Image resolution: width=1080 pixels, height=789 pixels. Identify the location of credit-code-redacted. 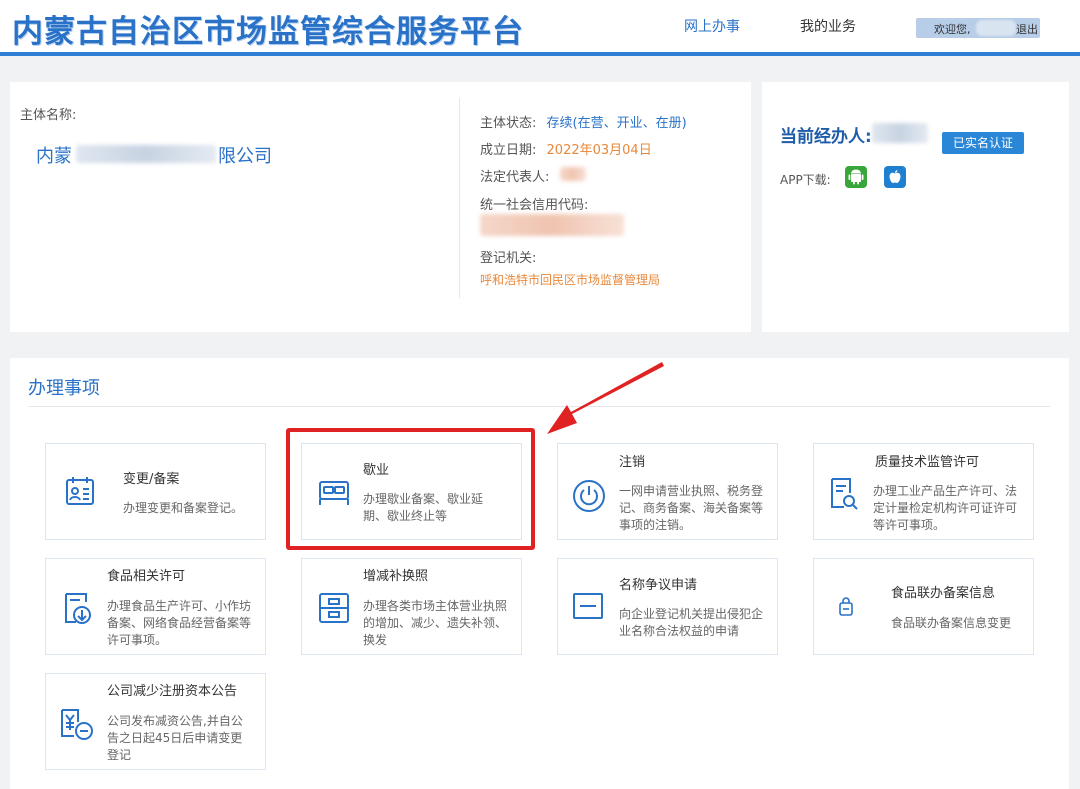
(552, 225).